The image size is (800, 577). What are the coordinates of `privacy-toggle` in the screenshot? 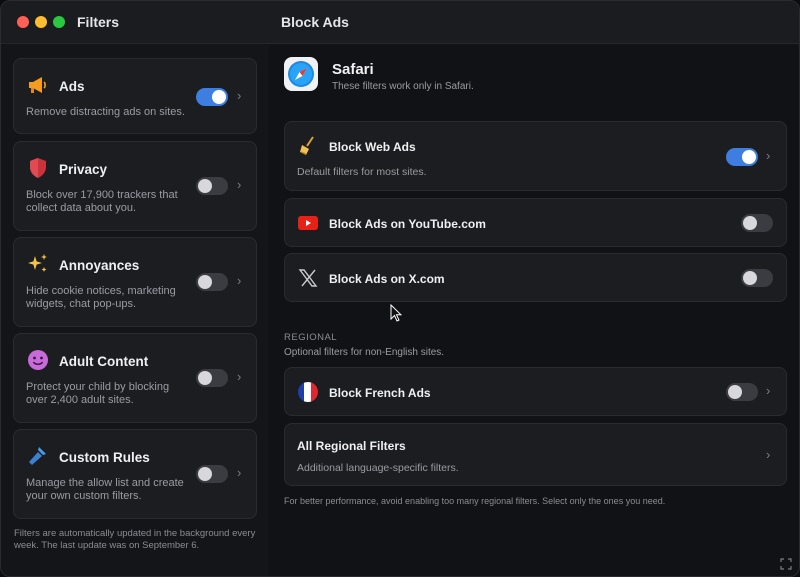 It's located at (212, 186).